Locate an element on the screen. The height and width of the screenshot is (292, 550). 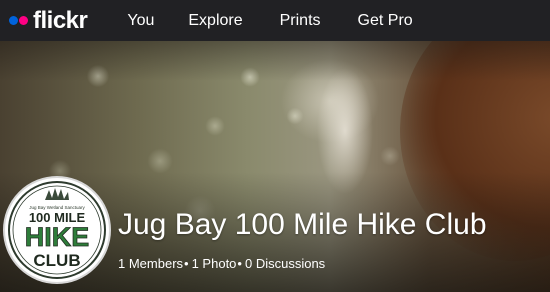
nav-links: You Explore Prints Get Pro is located at coordinates (288, 20).